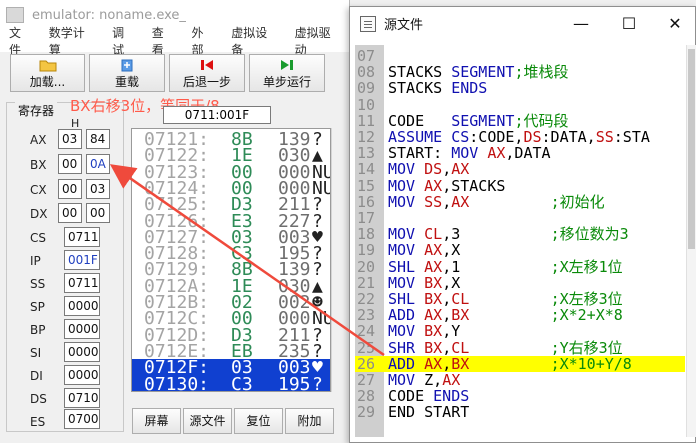 This screenshot has height=443, width=696. Describe the element at coordinates (520, 363) in the screenshot. I see `source-line: 26 ADD AX,BX ;X*10+Y/8` at that location.